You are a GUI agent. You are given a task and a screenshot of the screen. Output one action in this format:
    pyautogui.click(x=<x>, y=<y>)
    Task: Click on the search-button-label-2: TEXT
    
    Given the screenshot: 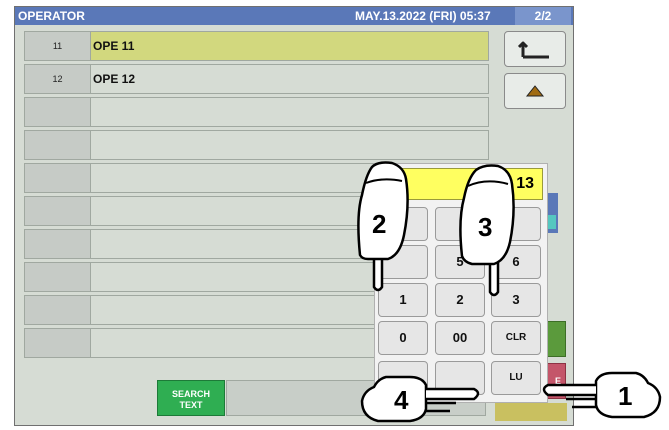 What is the action you would take?
    pyautogui.click(x=191, y=405)
    